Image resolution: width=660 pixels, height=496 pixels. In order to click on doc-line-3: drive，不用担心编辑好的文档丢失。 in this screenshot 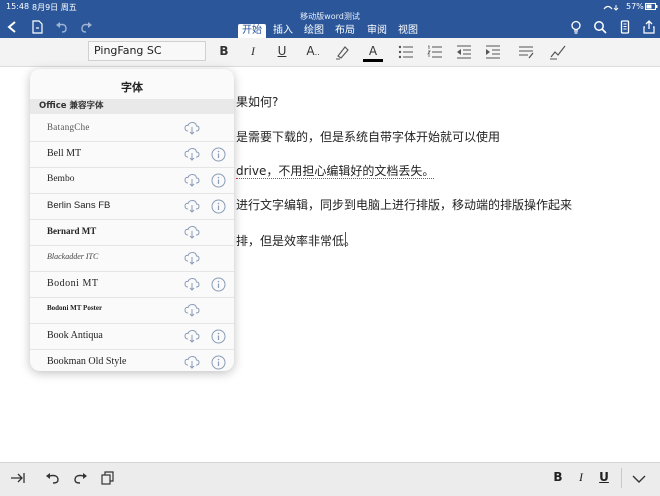, I will do `click(335, 170)`.